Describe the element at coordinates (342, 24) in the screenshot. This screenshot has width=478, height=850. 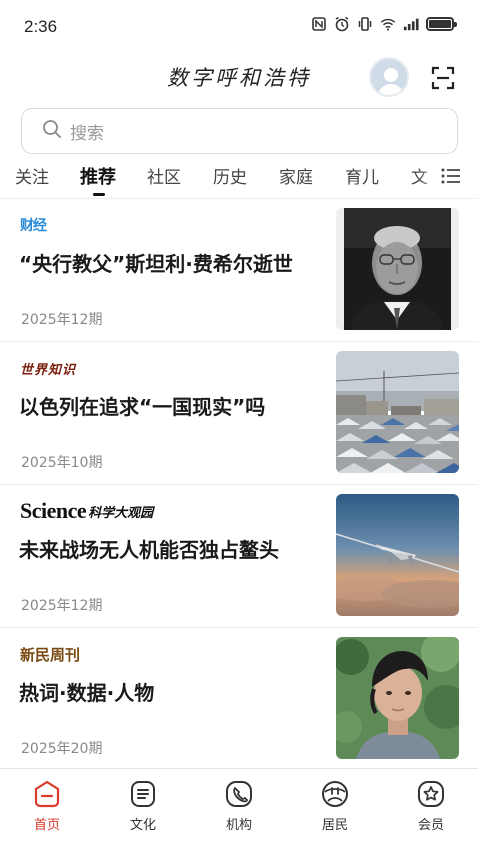
I see `alarm-icon` at that location.